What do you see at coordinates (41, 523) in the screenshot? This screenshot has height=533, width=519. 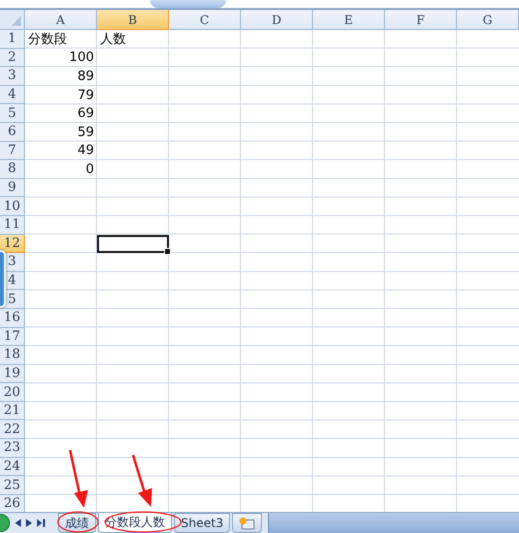 I see `last-sheet-icon` at bounding box center [41, 523].